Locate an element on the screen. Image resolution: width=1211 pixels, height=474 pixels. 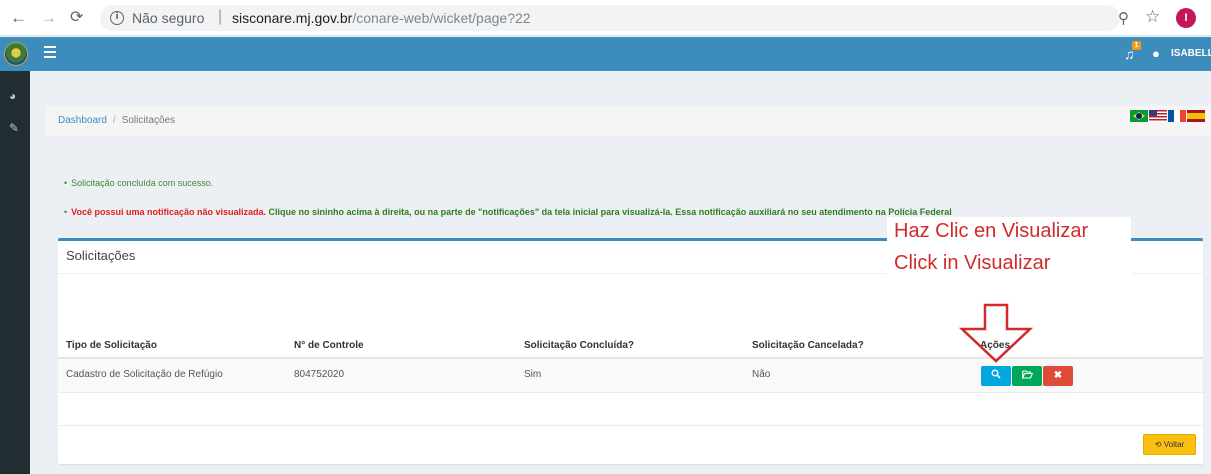
logo is located at coordinates (16, 54).